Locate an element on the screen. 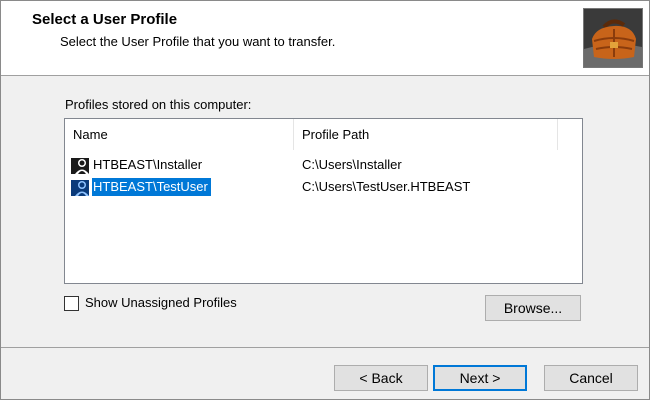 The image size is (650, 400). list-header: Name Profile Path is located at coordinates (323, 134).